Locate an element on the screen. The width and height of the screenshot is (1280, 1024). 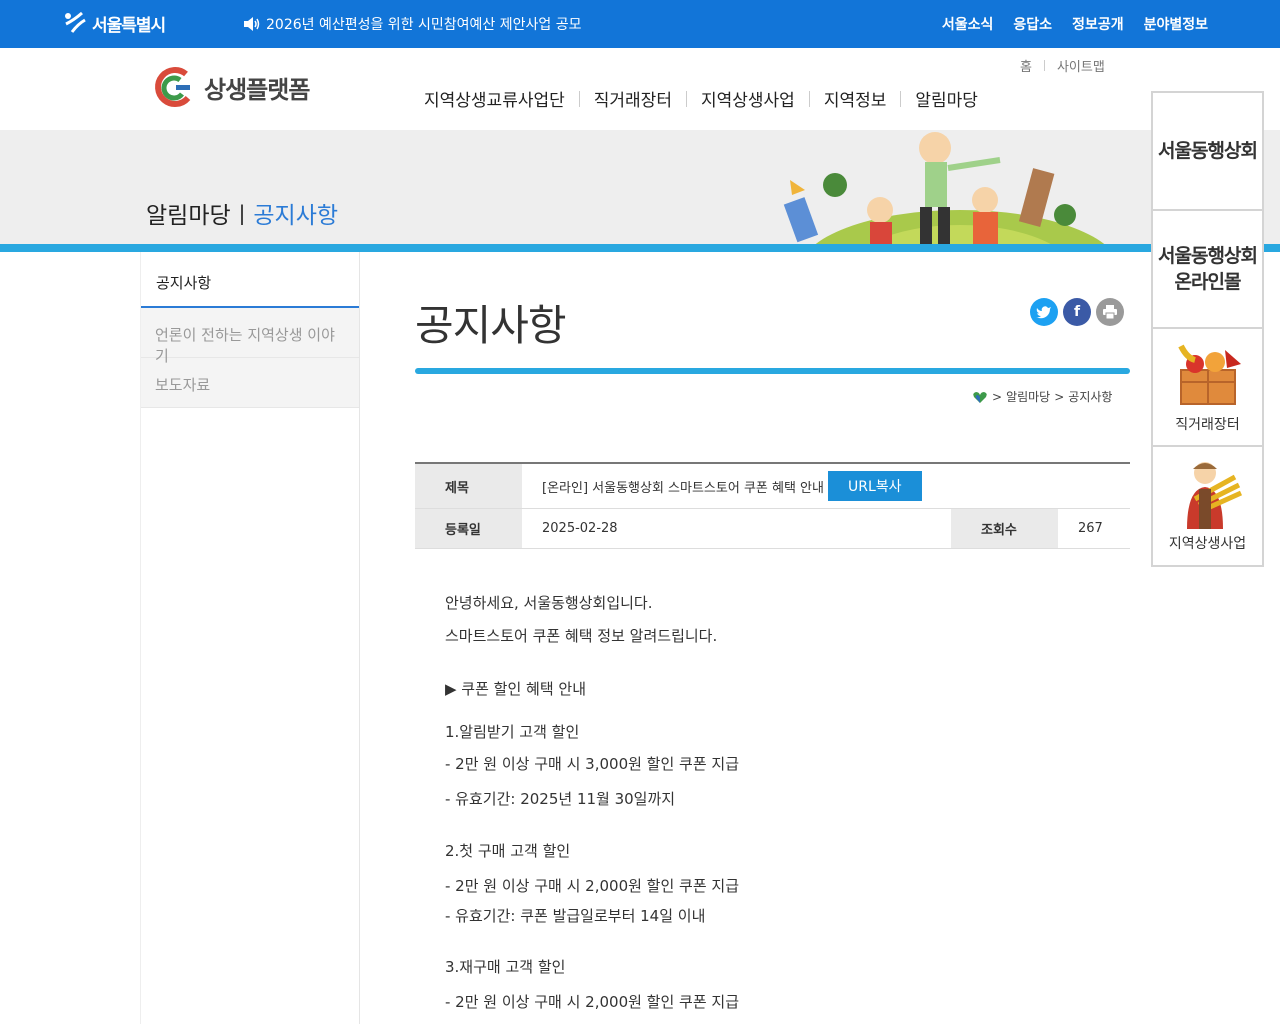
body-line: 3.재구매 고객 할인 is located at coordinates (505, 967).